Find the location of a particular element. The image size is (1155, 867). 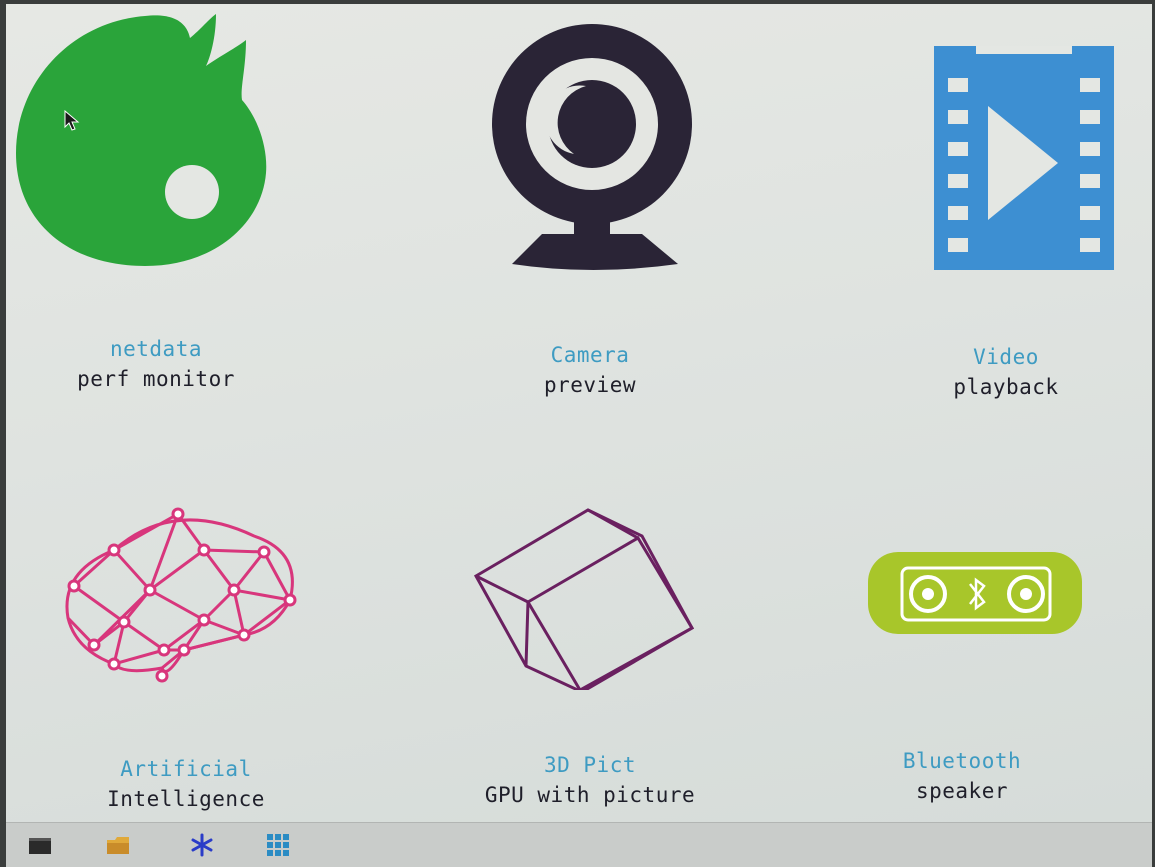

bluetooth-speaker-icon is located at coordinates (975, 593).